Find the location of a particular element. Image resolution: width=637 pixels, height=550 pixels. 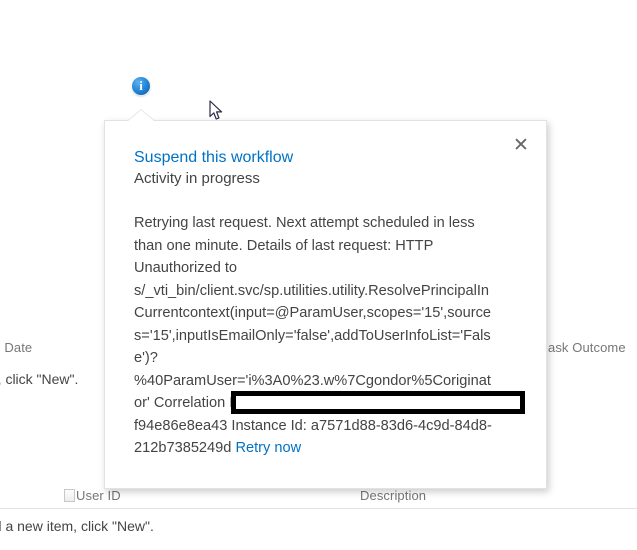

workflow-status-subtitle: Activity in progress is located at coordinates (197, 178).